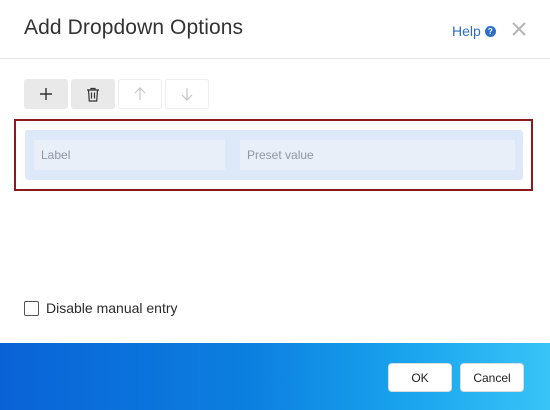 The height and width of the screenshot is (410, 550). What do you see at coordinates (490, 31) in the screenshot?
I see `question-circle-icon: ?` at bounding box center [490, 31].